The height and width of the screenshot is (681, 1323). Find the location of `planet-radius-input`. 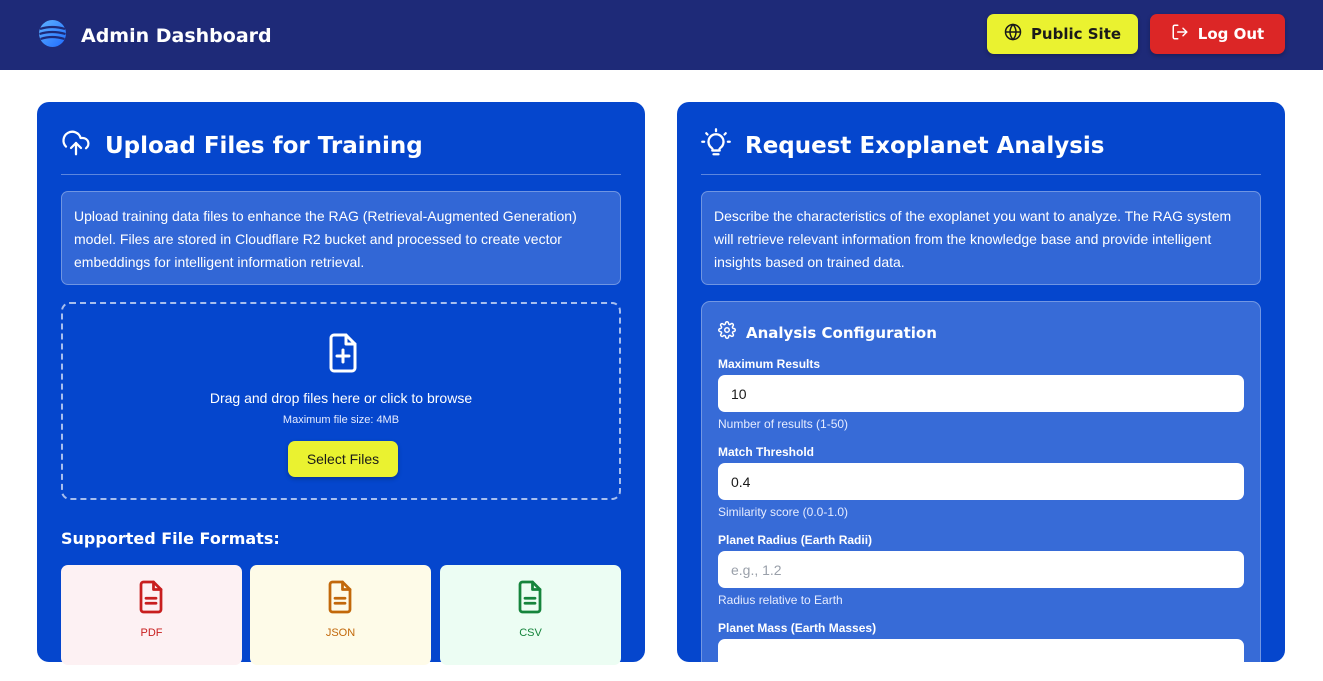

planet-radius-input is located at coordinates (981, 569).